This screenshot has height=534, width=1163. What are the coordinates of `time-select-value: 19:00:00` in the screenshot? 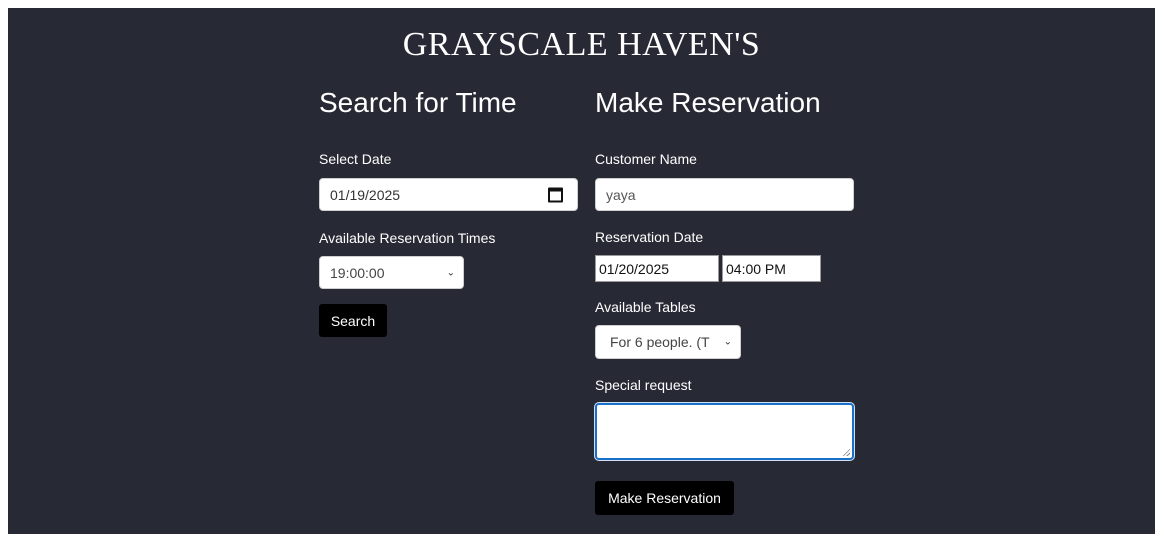 It's located at (357, 272).